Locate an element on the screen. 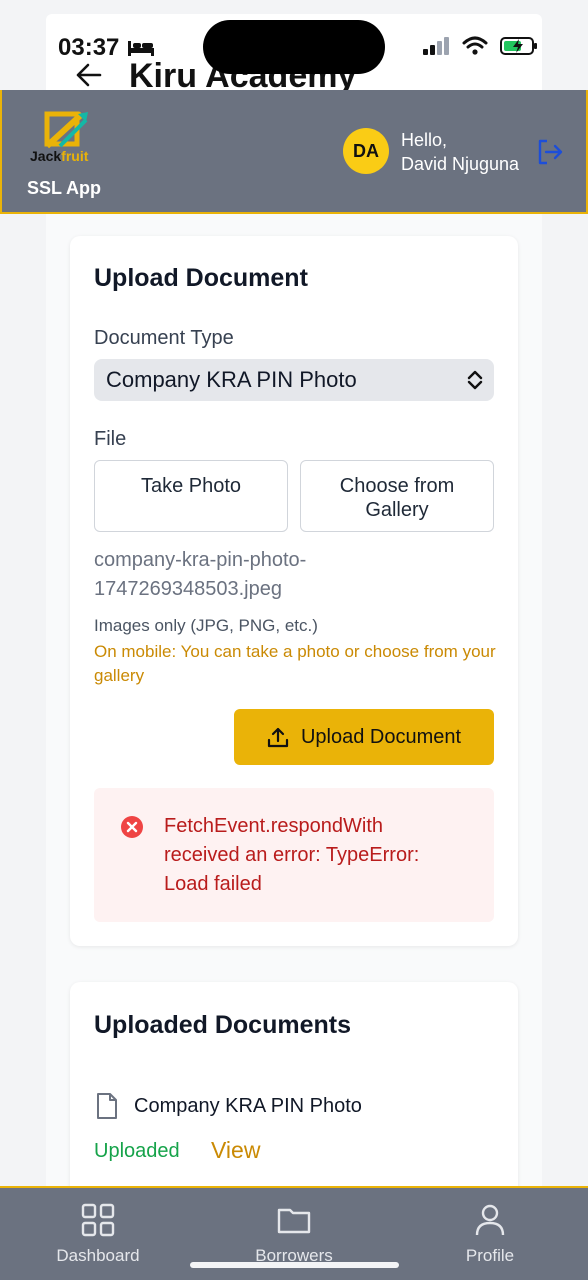 Image resolution: width=588 pixels, height=1280 pixels. logo-wordmark: Jackfruit is located at coordinates (59, 156).